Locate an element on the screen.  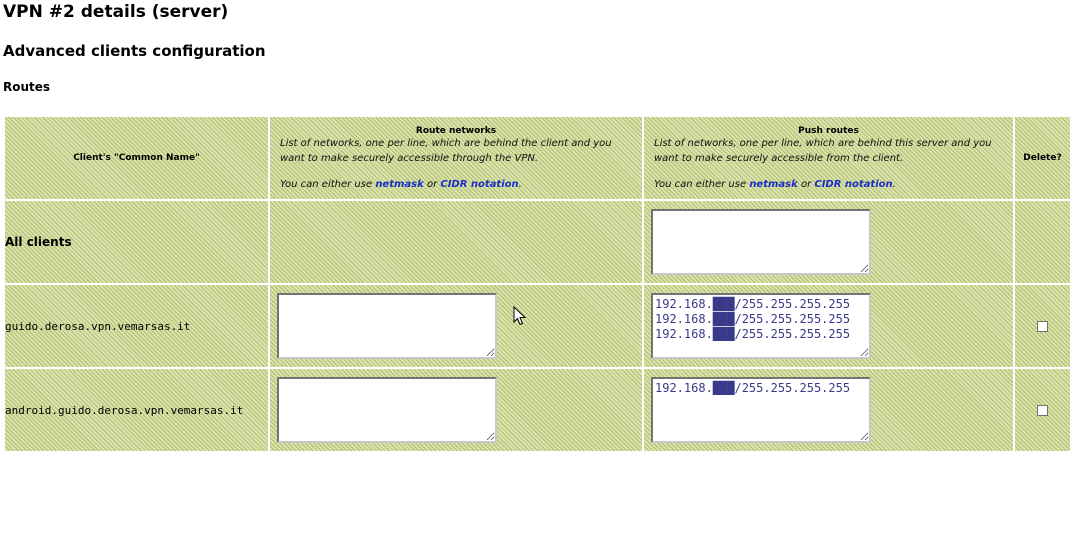
header-delete: Delete? is located at coordinates (1042, 158).